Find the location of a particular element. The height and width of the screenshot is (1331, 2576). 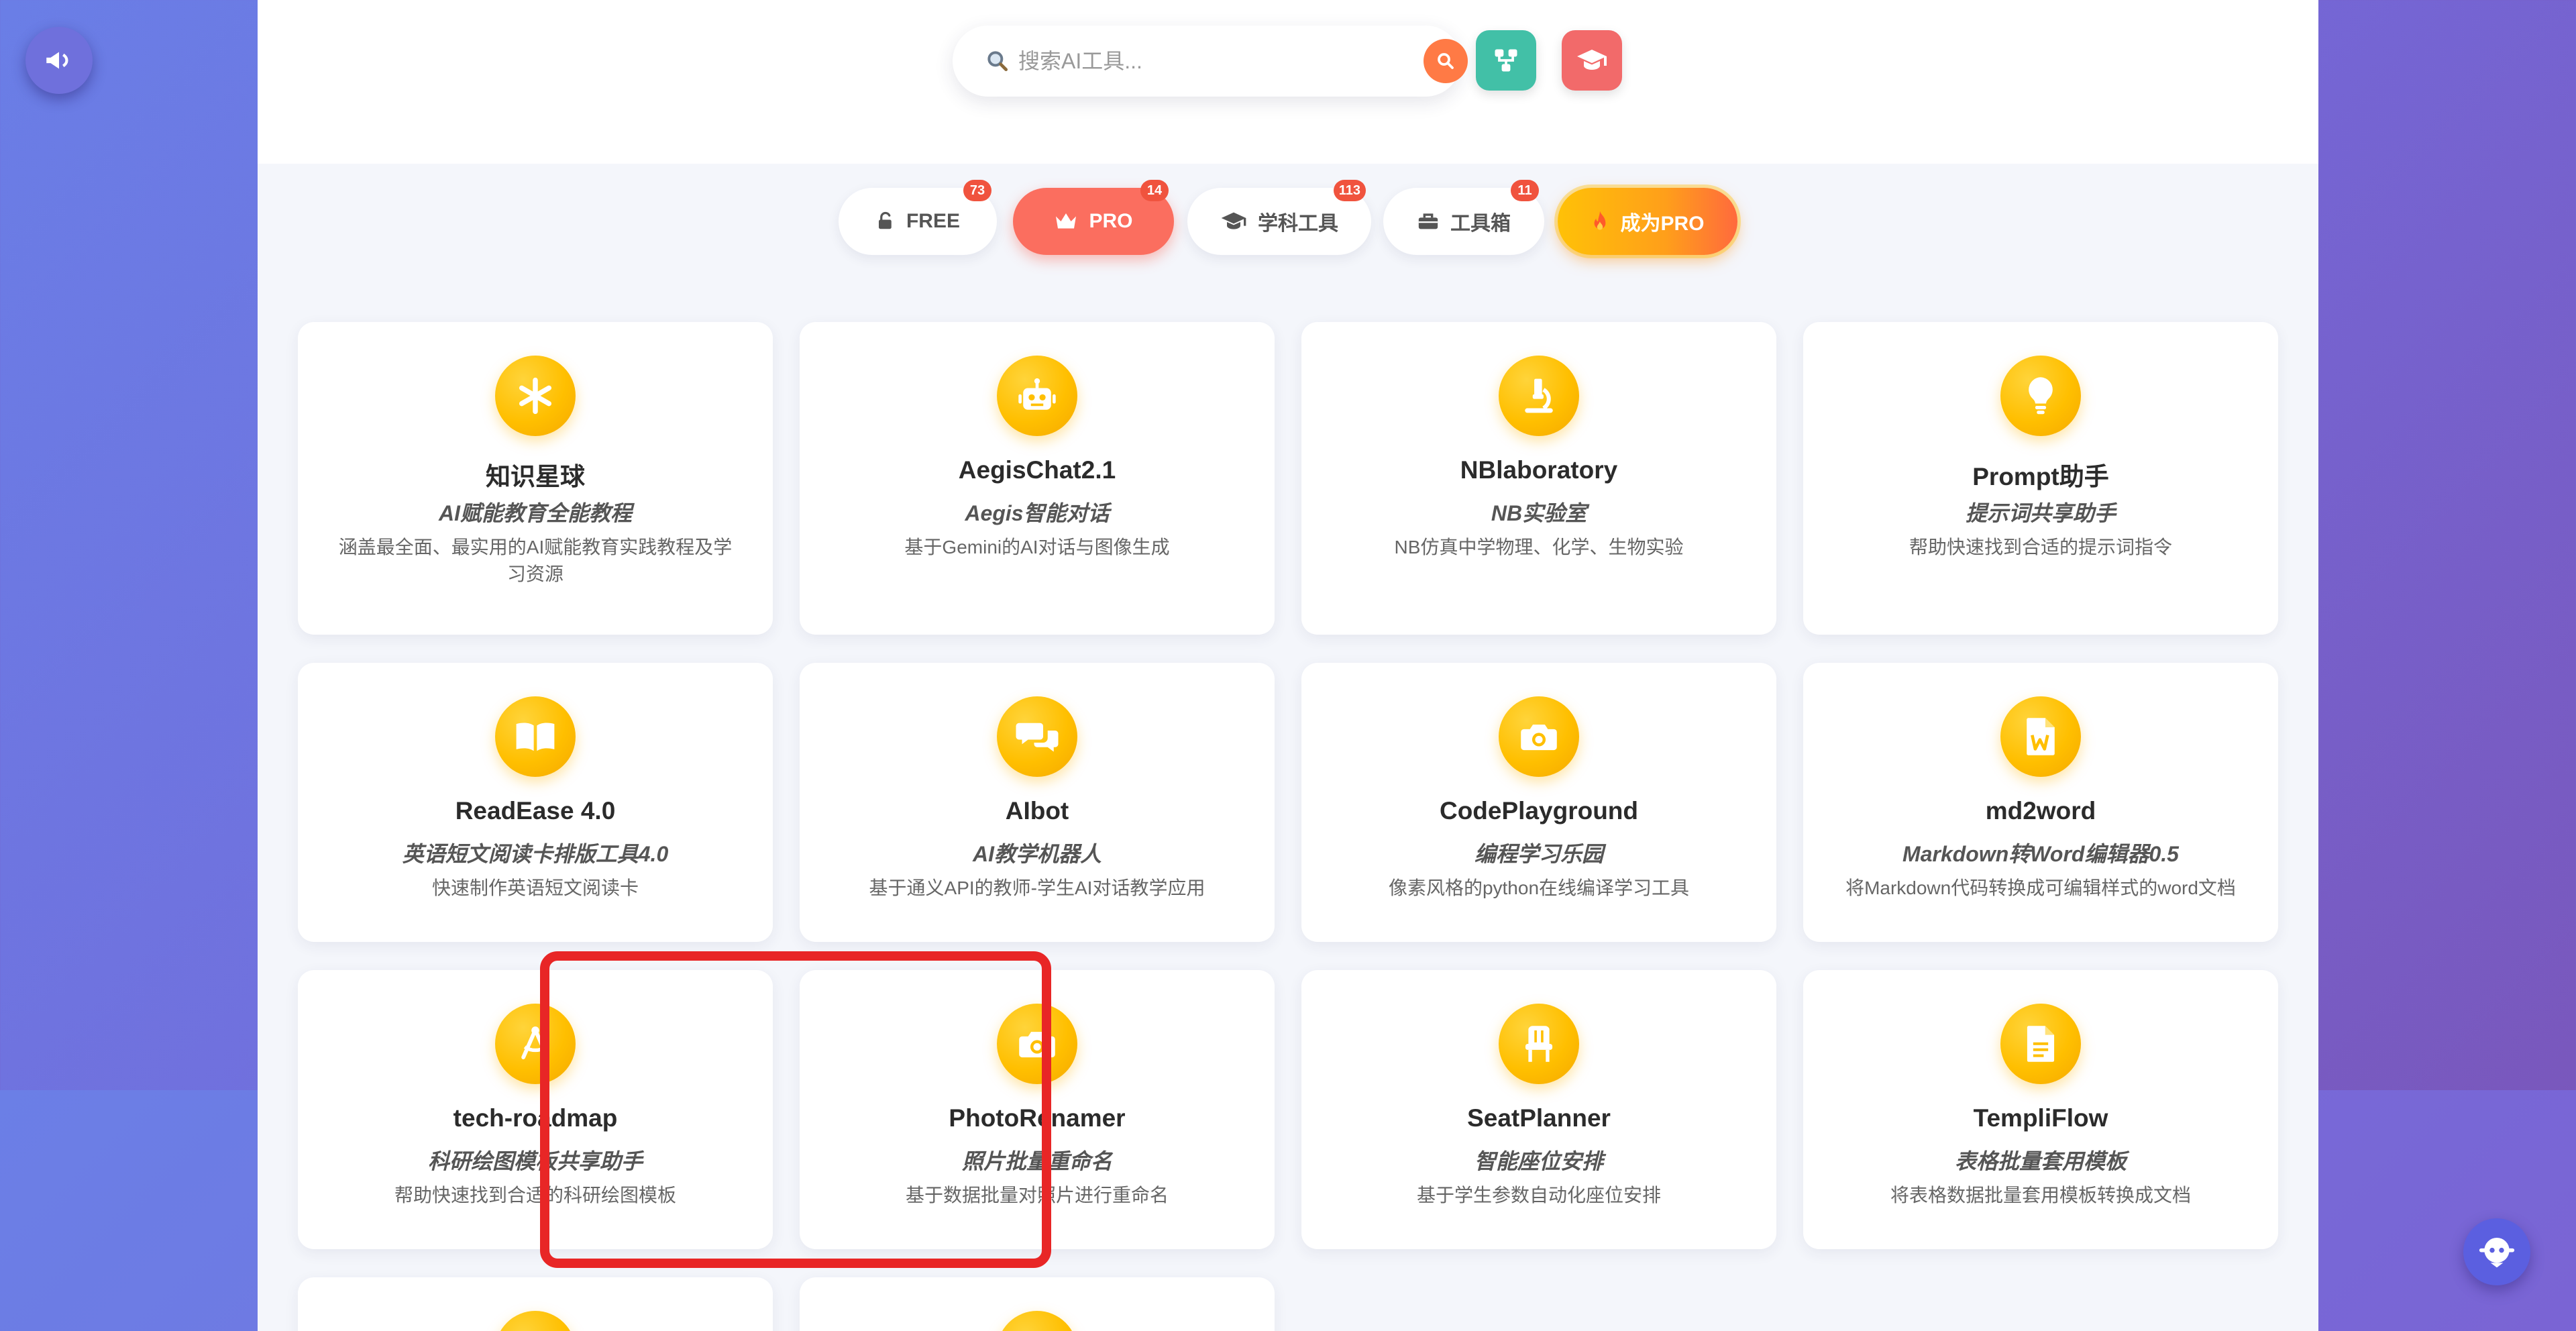

card-title: md2word is located at coordinates (2040, 810).